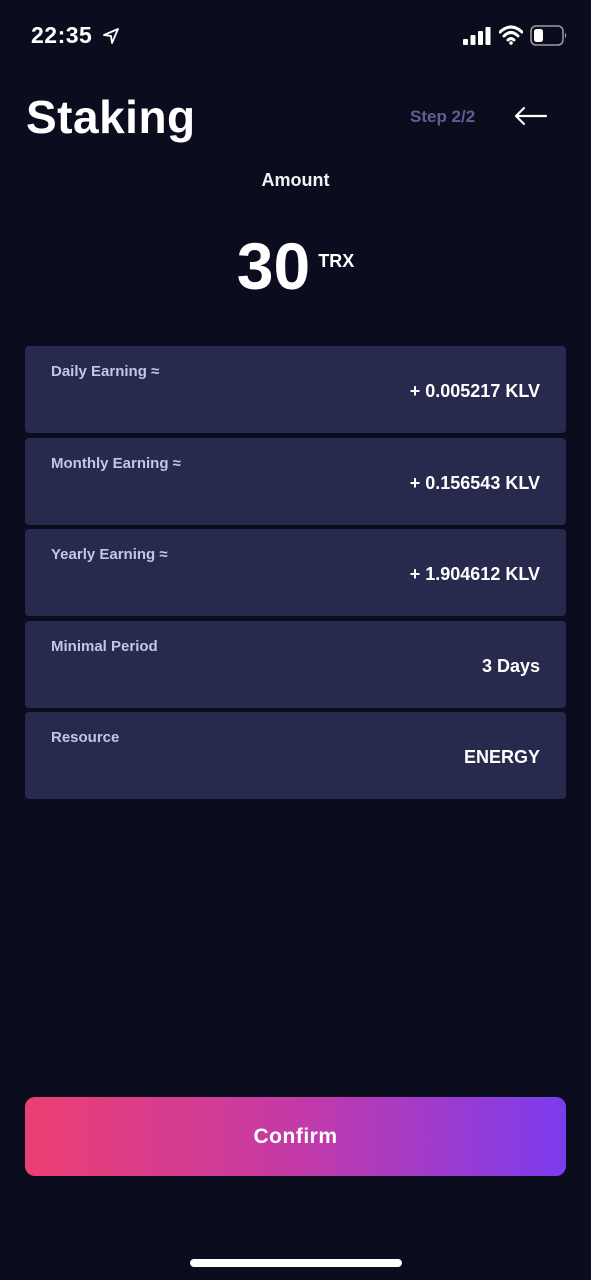  Describe the element at coordinates (105, 371) in the screenshot. I see `daily-earning-label: Daily Earning ≈` at that location.